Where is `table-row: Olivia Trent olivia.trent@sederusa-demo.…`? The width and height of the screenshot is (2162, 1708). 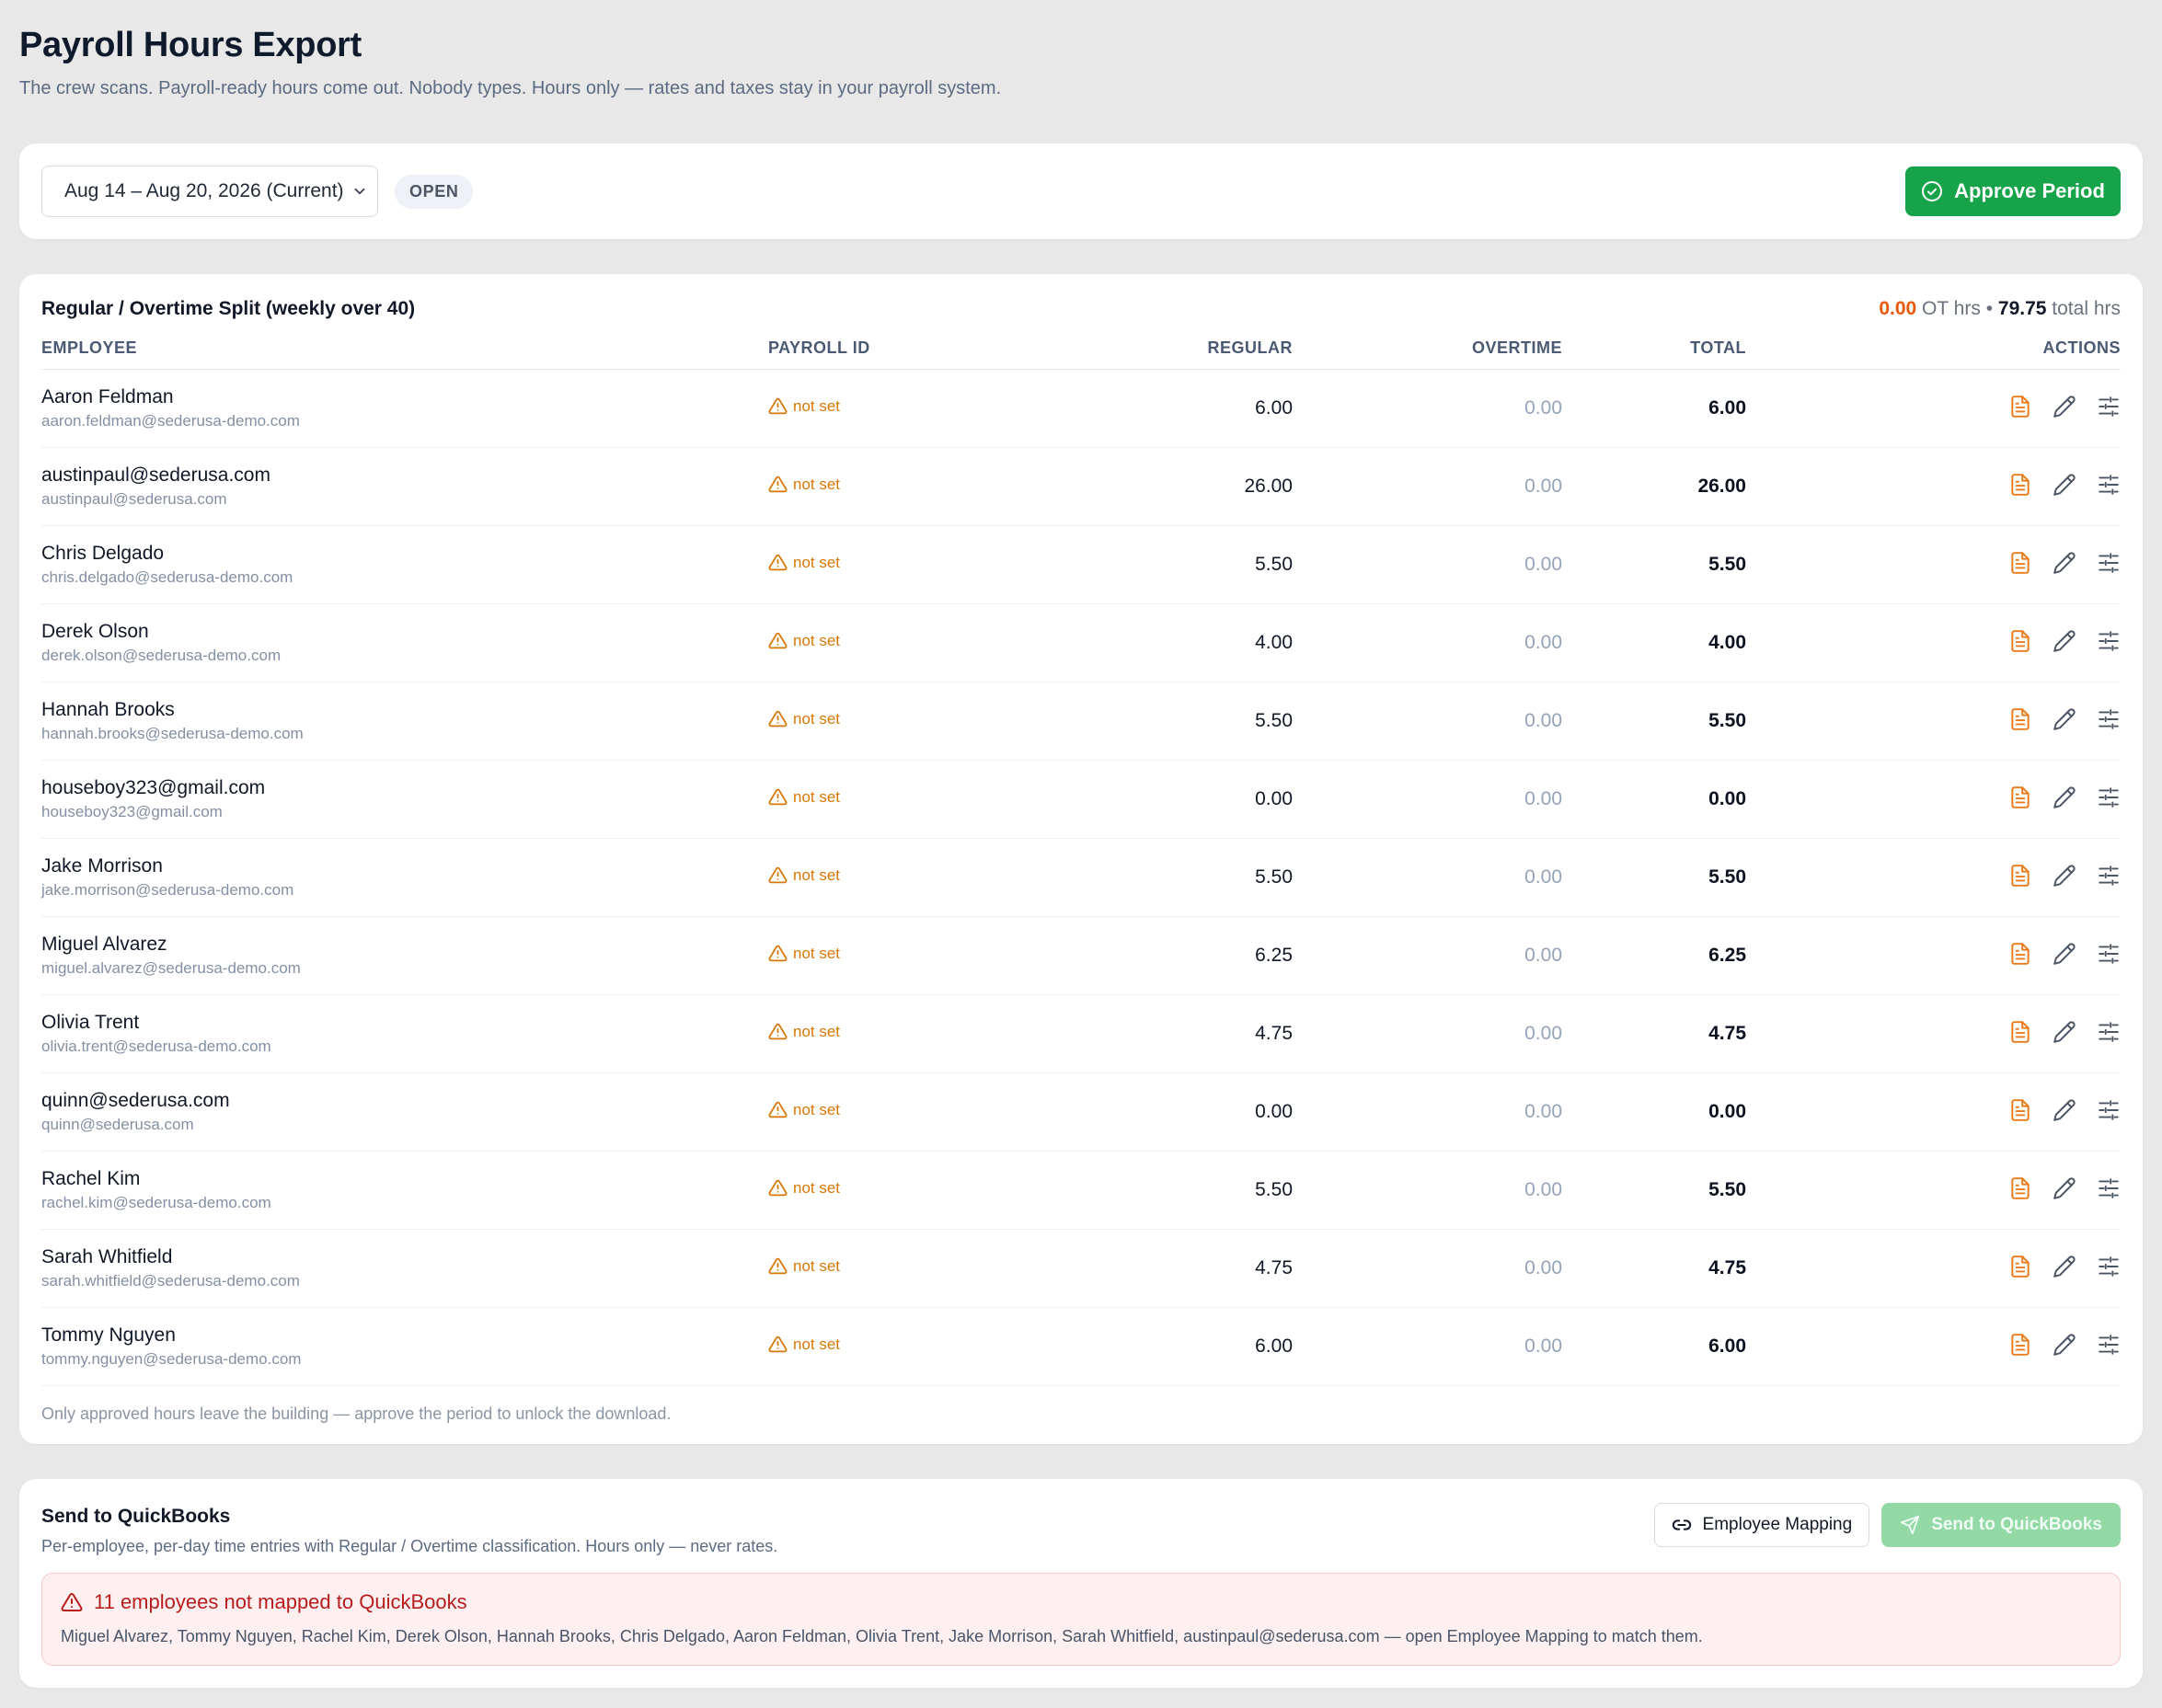
table-row: Olivia Trent olivia.trent@sederusa-demo.… is located at coordinates (1081, 1033).